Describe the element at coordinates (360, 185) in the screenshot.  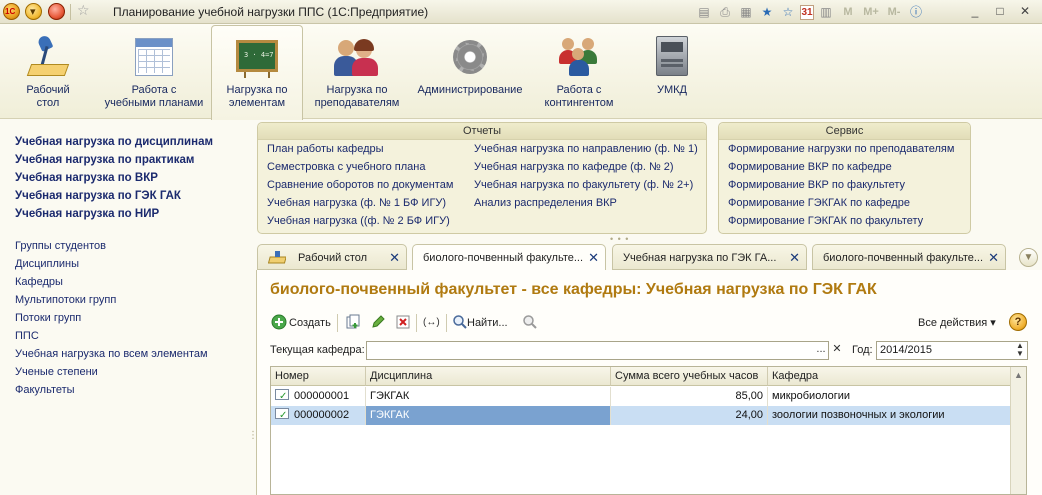
I see `report-turnover-compare: Сравнение оборотов по документам` at that location.